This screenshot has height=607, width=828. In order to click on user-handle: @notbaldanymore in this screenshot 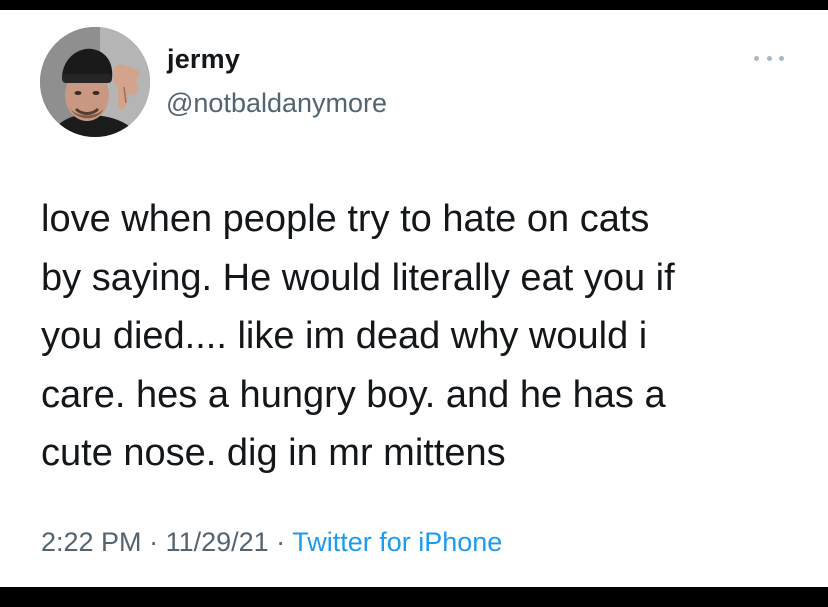, I will do `click(276, 103)`.